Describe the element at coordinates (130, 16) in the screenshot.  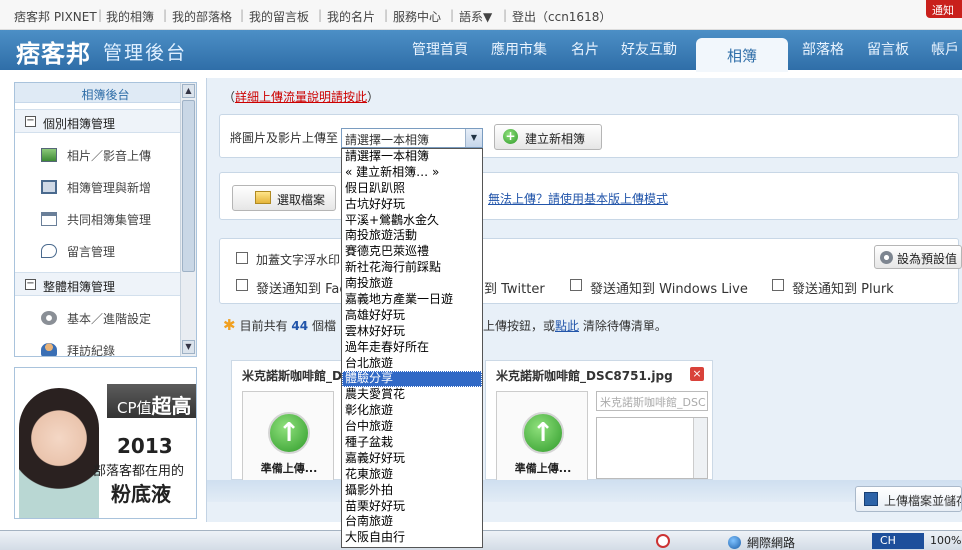
I see `topbar-link-my-album: 我的相簿` at that location.